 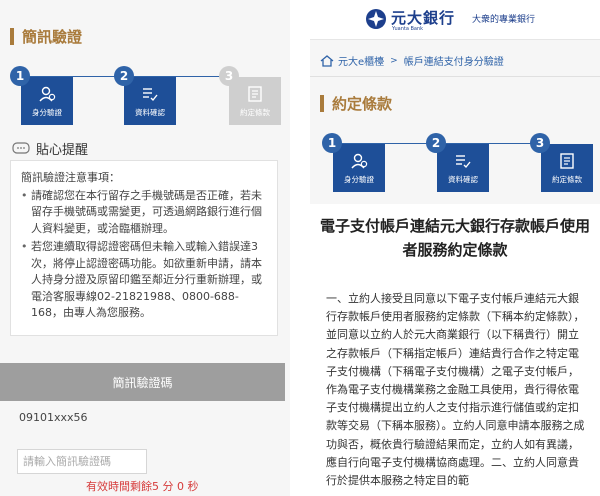 I want to click on breadcrumb-home: 元大e櫃檯, so click(x=361, y=60).